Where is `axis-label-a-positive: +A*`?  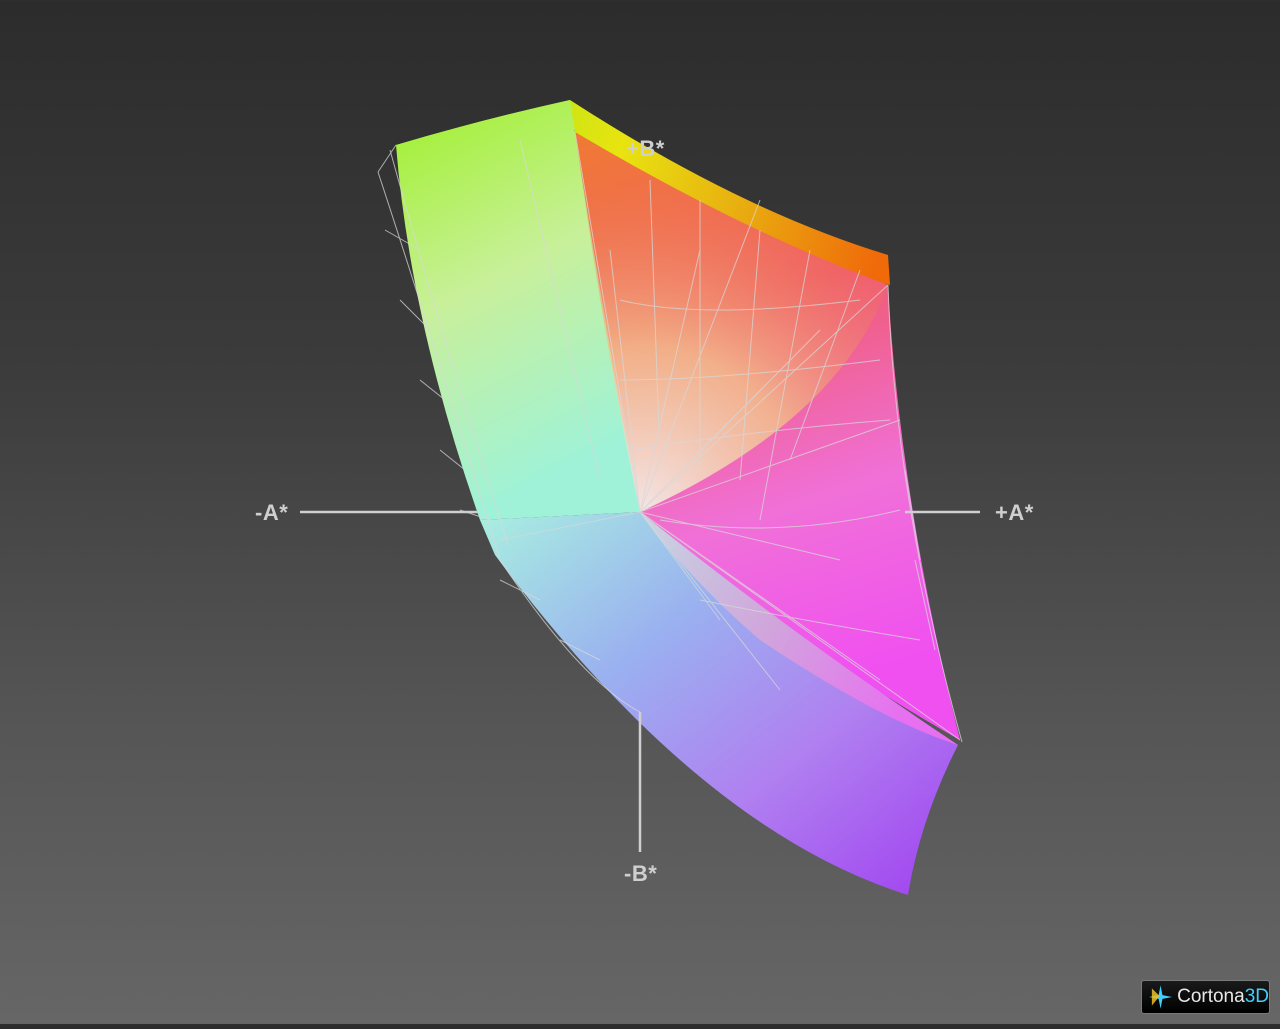 axis-label-a-positive: +A* is located at coordinates (1014, 512).